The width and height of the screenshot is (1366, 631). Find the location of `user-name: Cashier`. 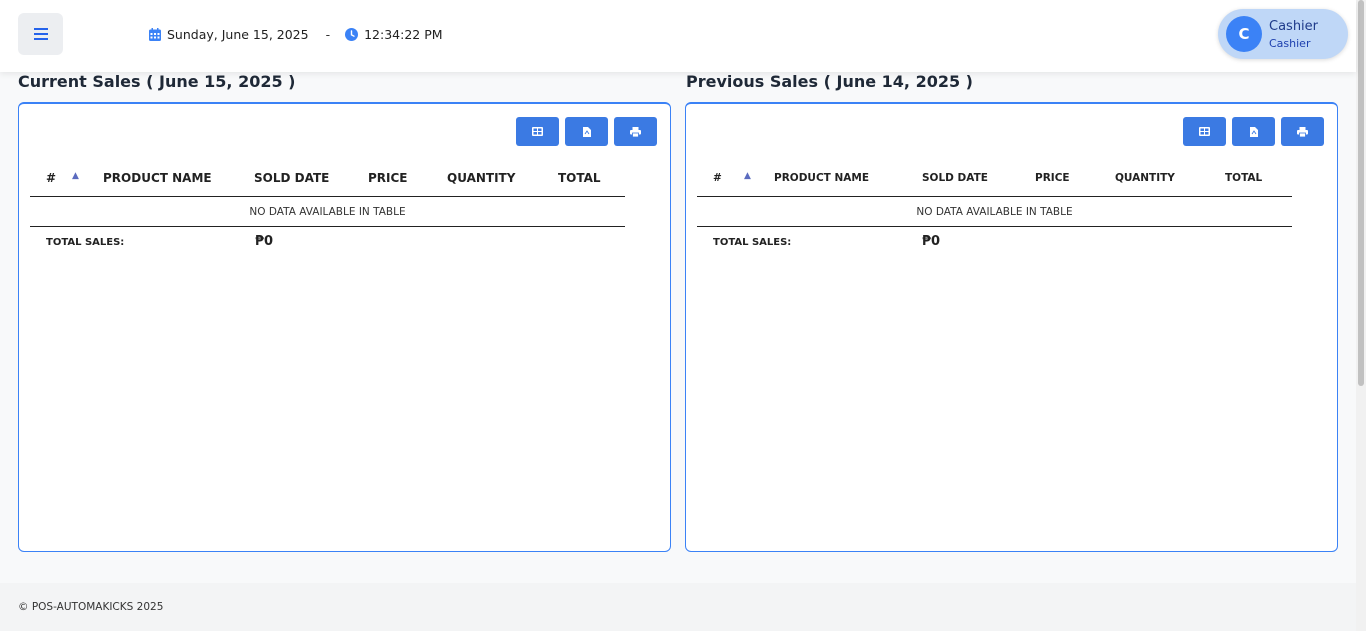

user-name: Cashier is located at coordinates (1294, 26).